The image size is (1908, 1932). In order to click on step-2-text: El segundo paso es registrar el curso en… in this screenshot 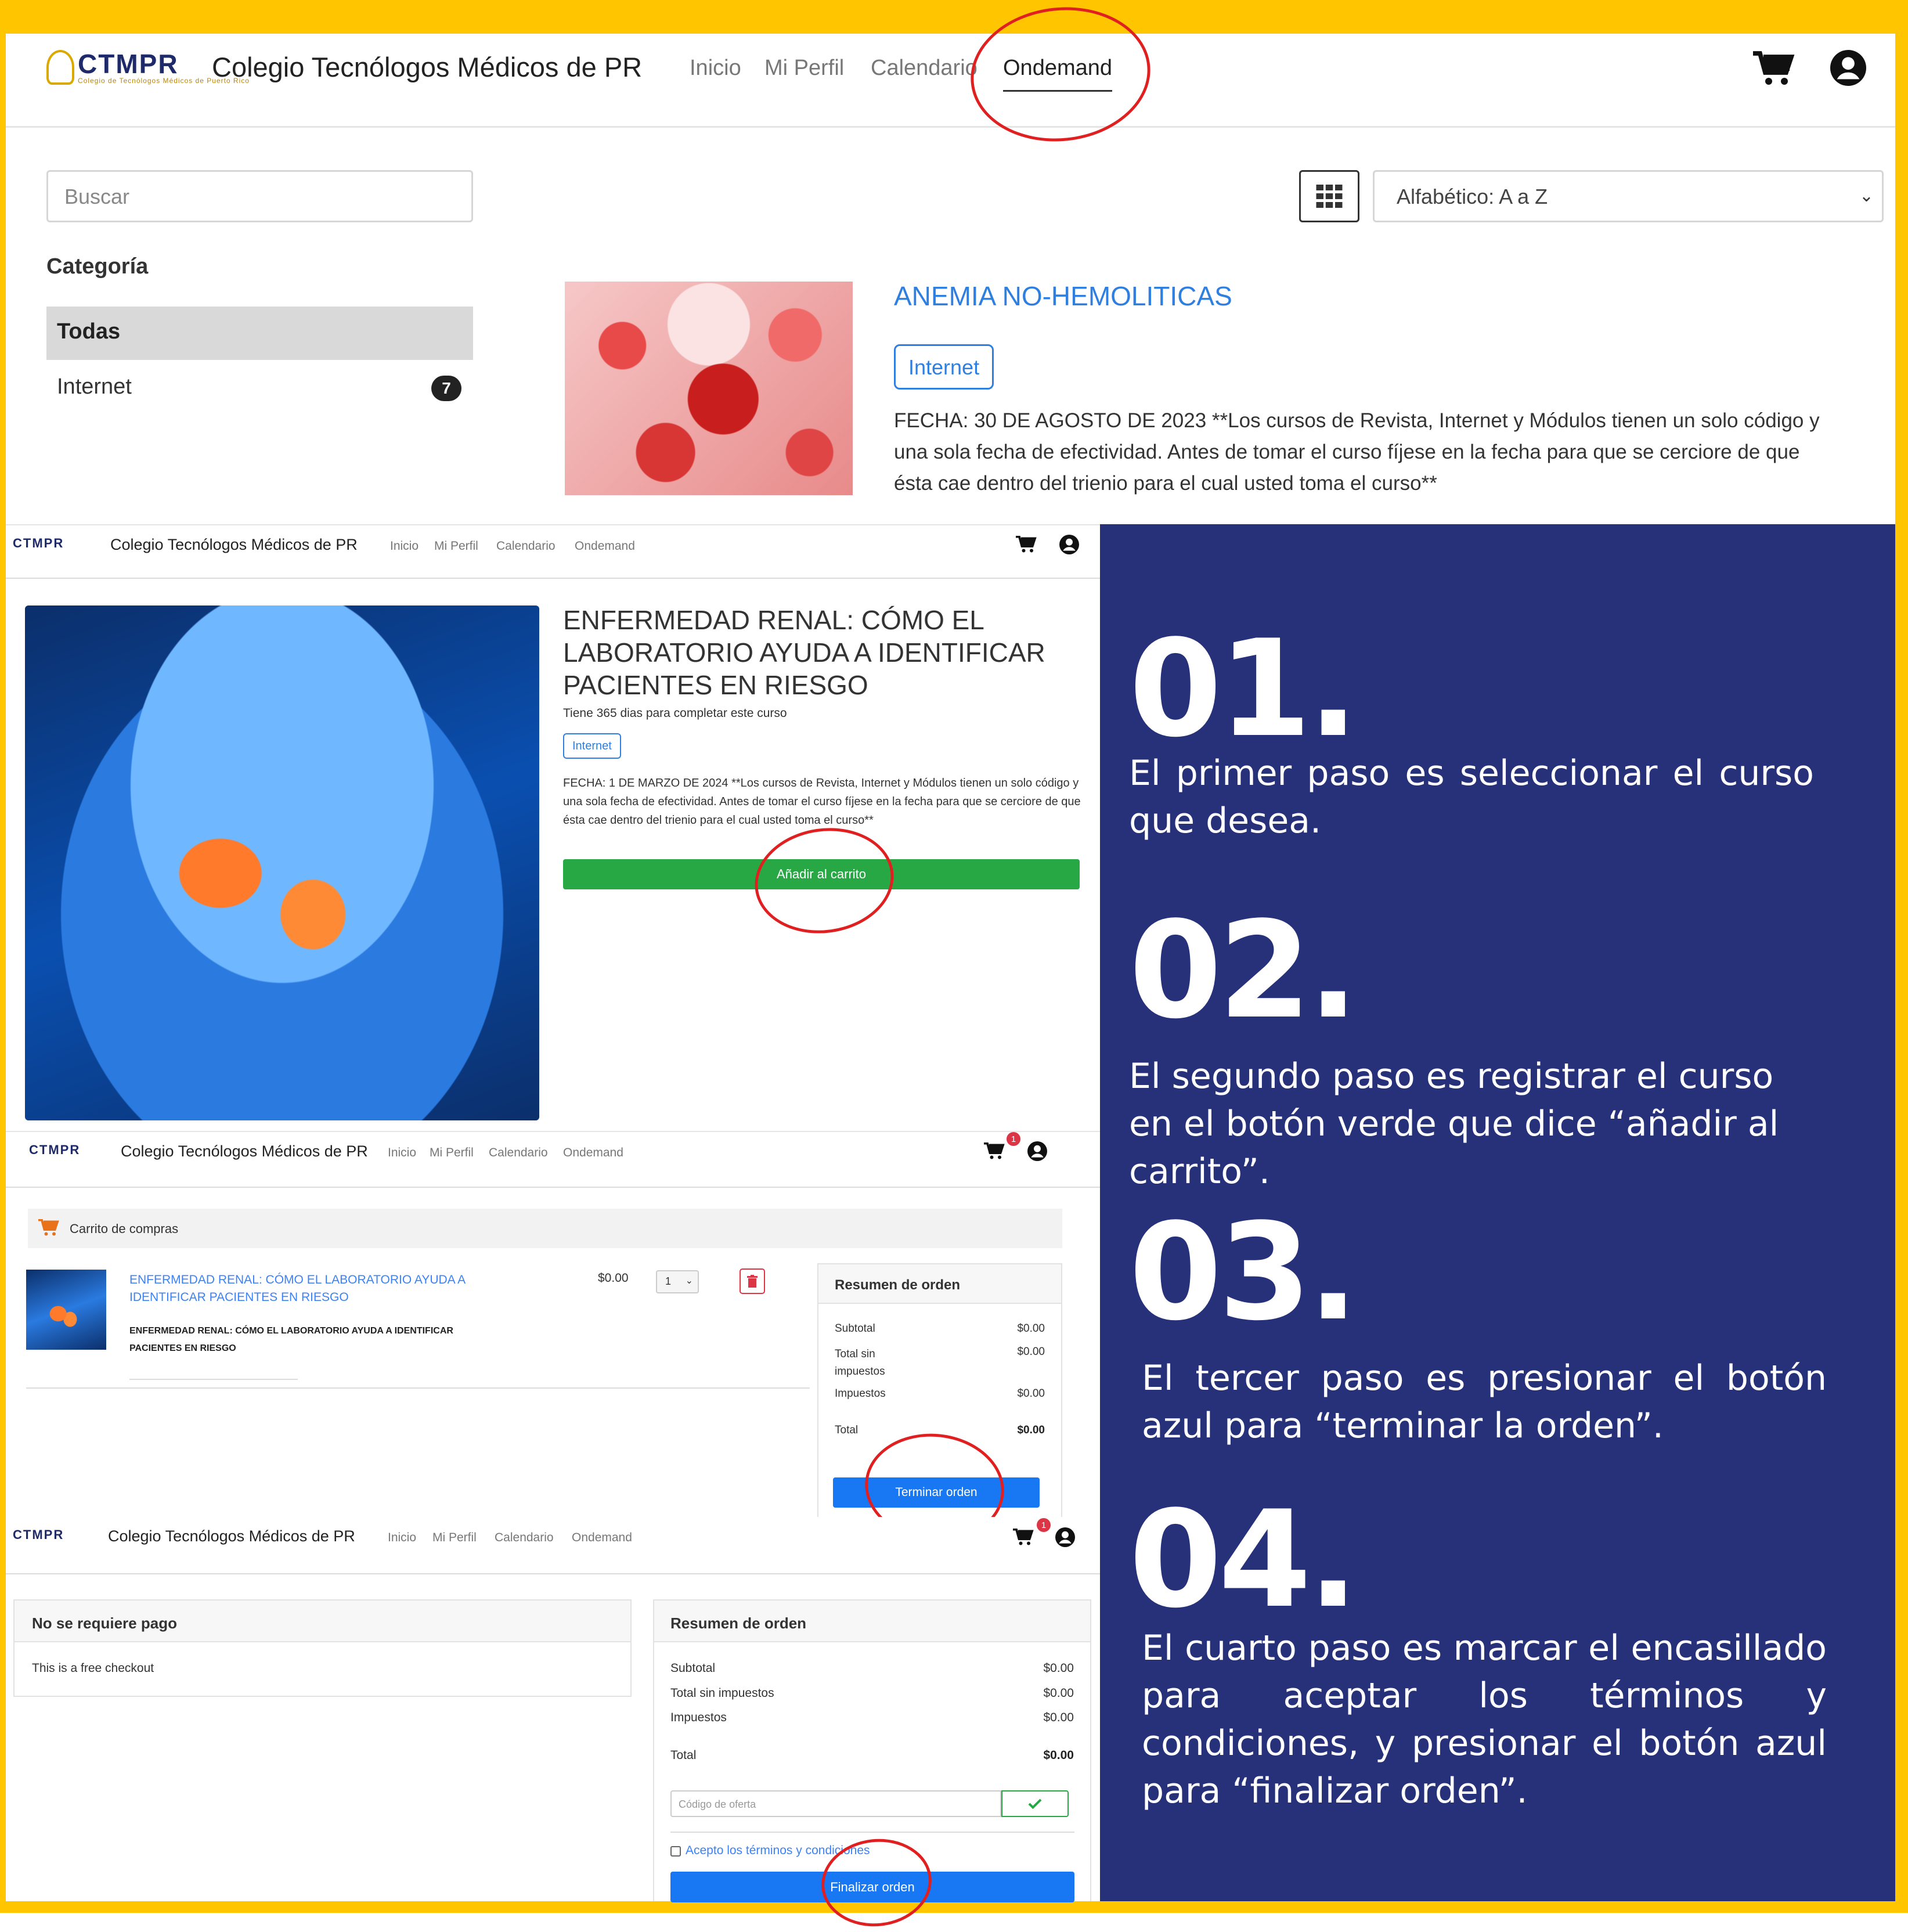, I will do `click(1454, 1124)`.